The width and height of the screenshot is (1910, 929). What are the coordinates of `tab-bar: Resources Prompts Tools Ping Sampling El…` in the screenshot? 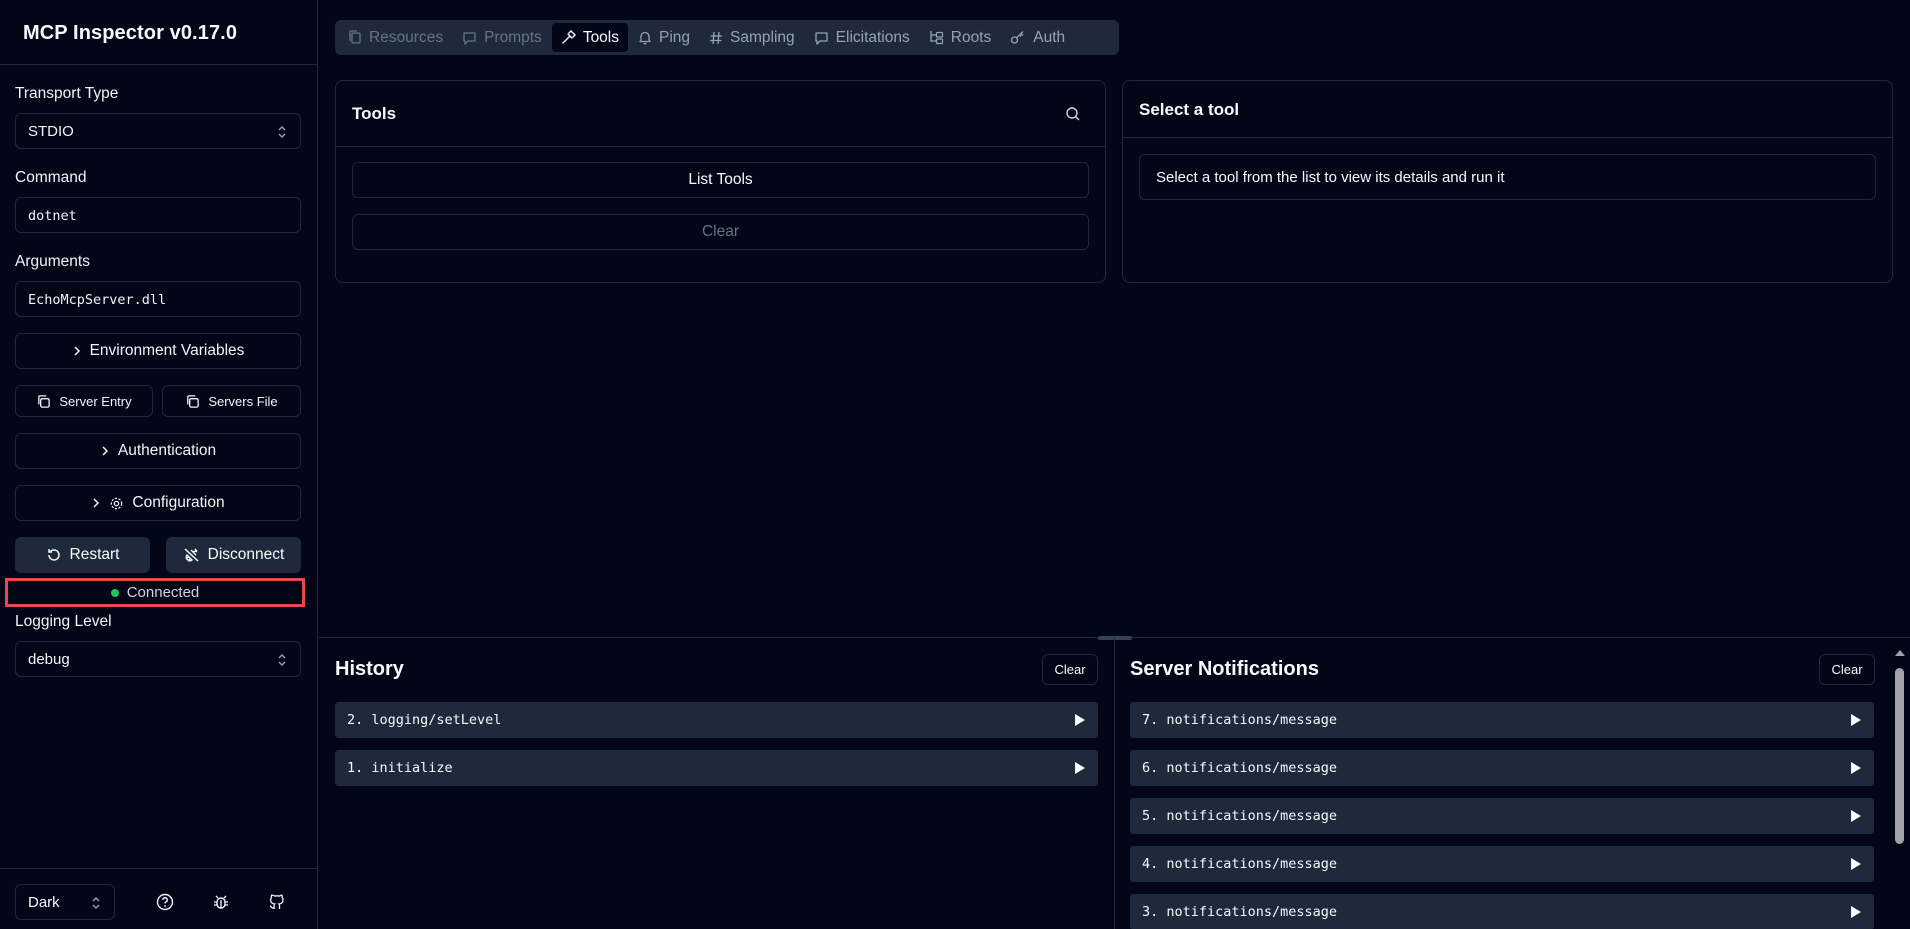 It's located at (727, 37).